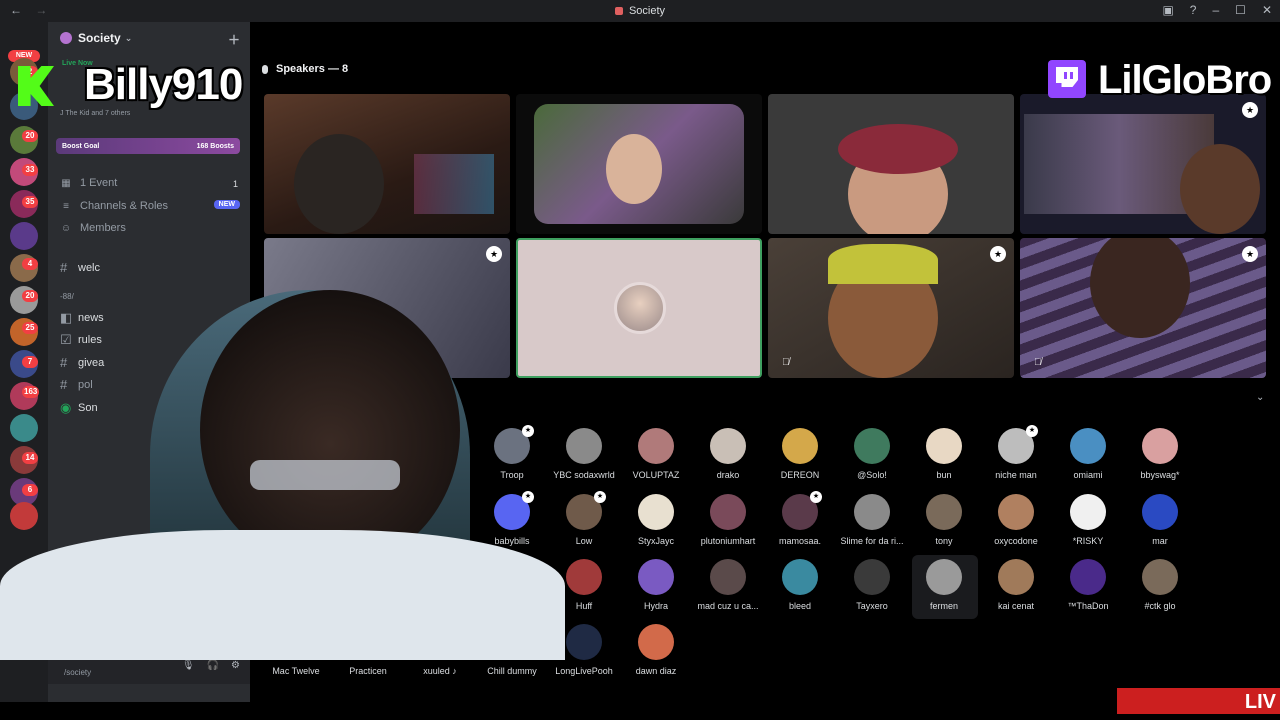 This screenshot has width=1280, height=720. What do you see at coordinates (93, 228) in the screenshot?
I see `members-item: ☺ Members` at bounding box center [93, 228].